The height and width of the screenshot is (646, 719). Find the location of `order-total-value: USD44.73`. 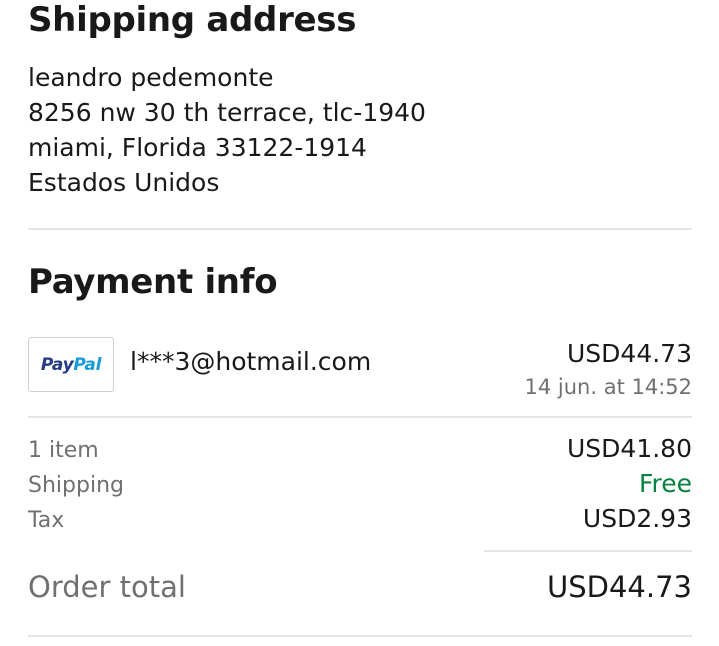

order-total-value: USD44.73 is located at coordinates (619, 587).